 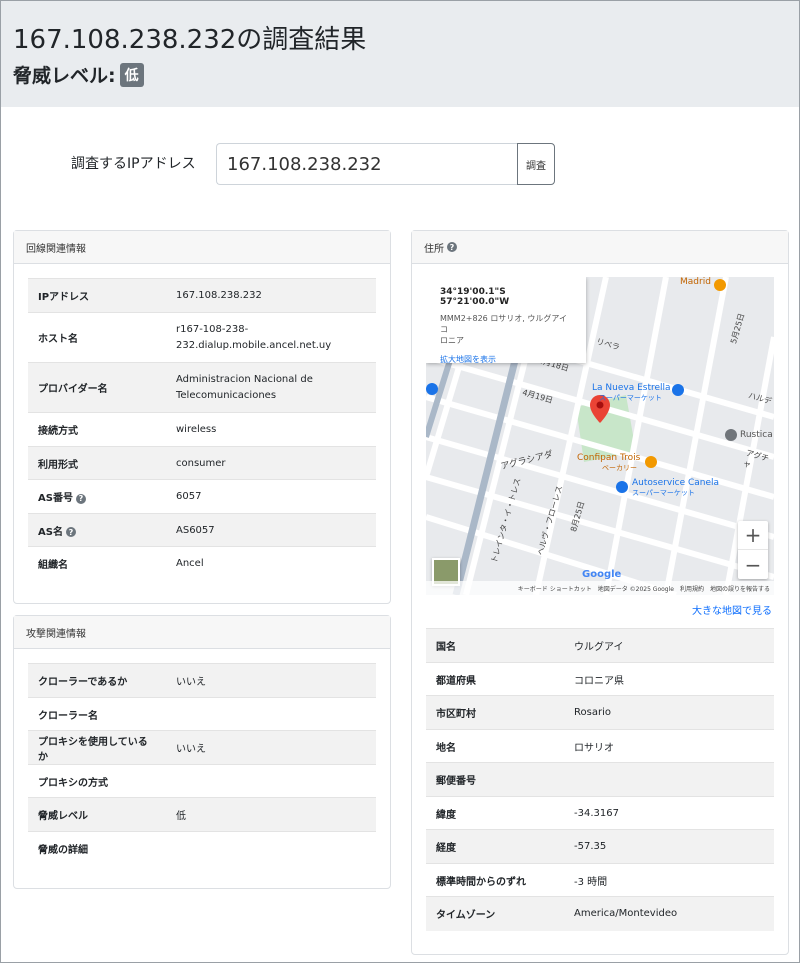 I want to click on map-label: Confipan Trois, so click(x=609, y=458).